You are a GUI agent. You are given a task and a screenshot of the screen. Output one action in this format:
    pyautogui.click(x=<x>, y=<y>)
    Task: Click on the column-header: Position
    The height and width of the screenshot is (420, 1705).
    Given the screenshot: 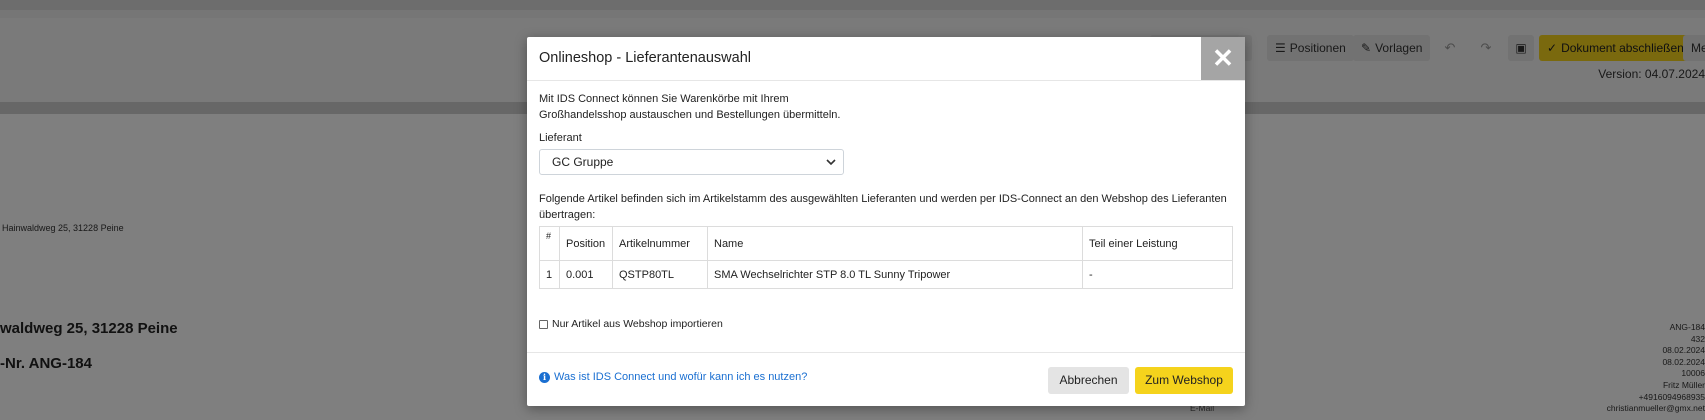 What is the action you would take?
    pyautogui.click(x=586, y=243)
    